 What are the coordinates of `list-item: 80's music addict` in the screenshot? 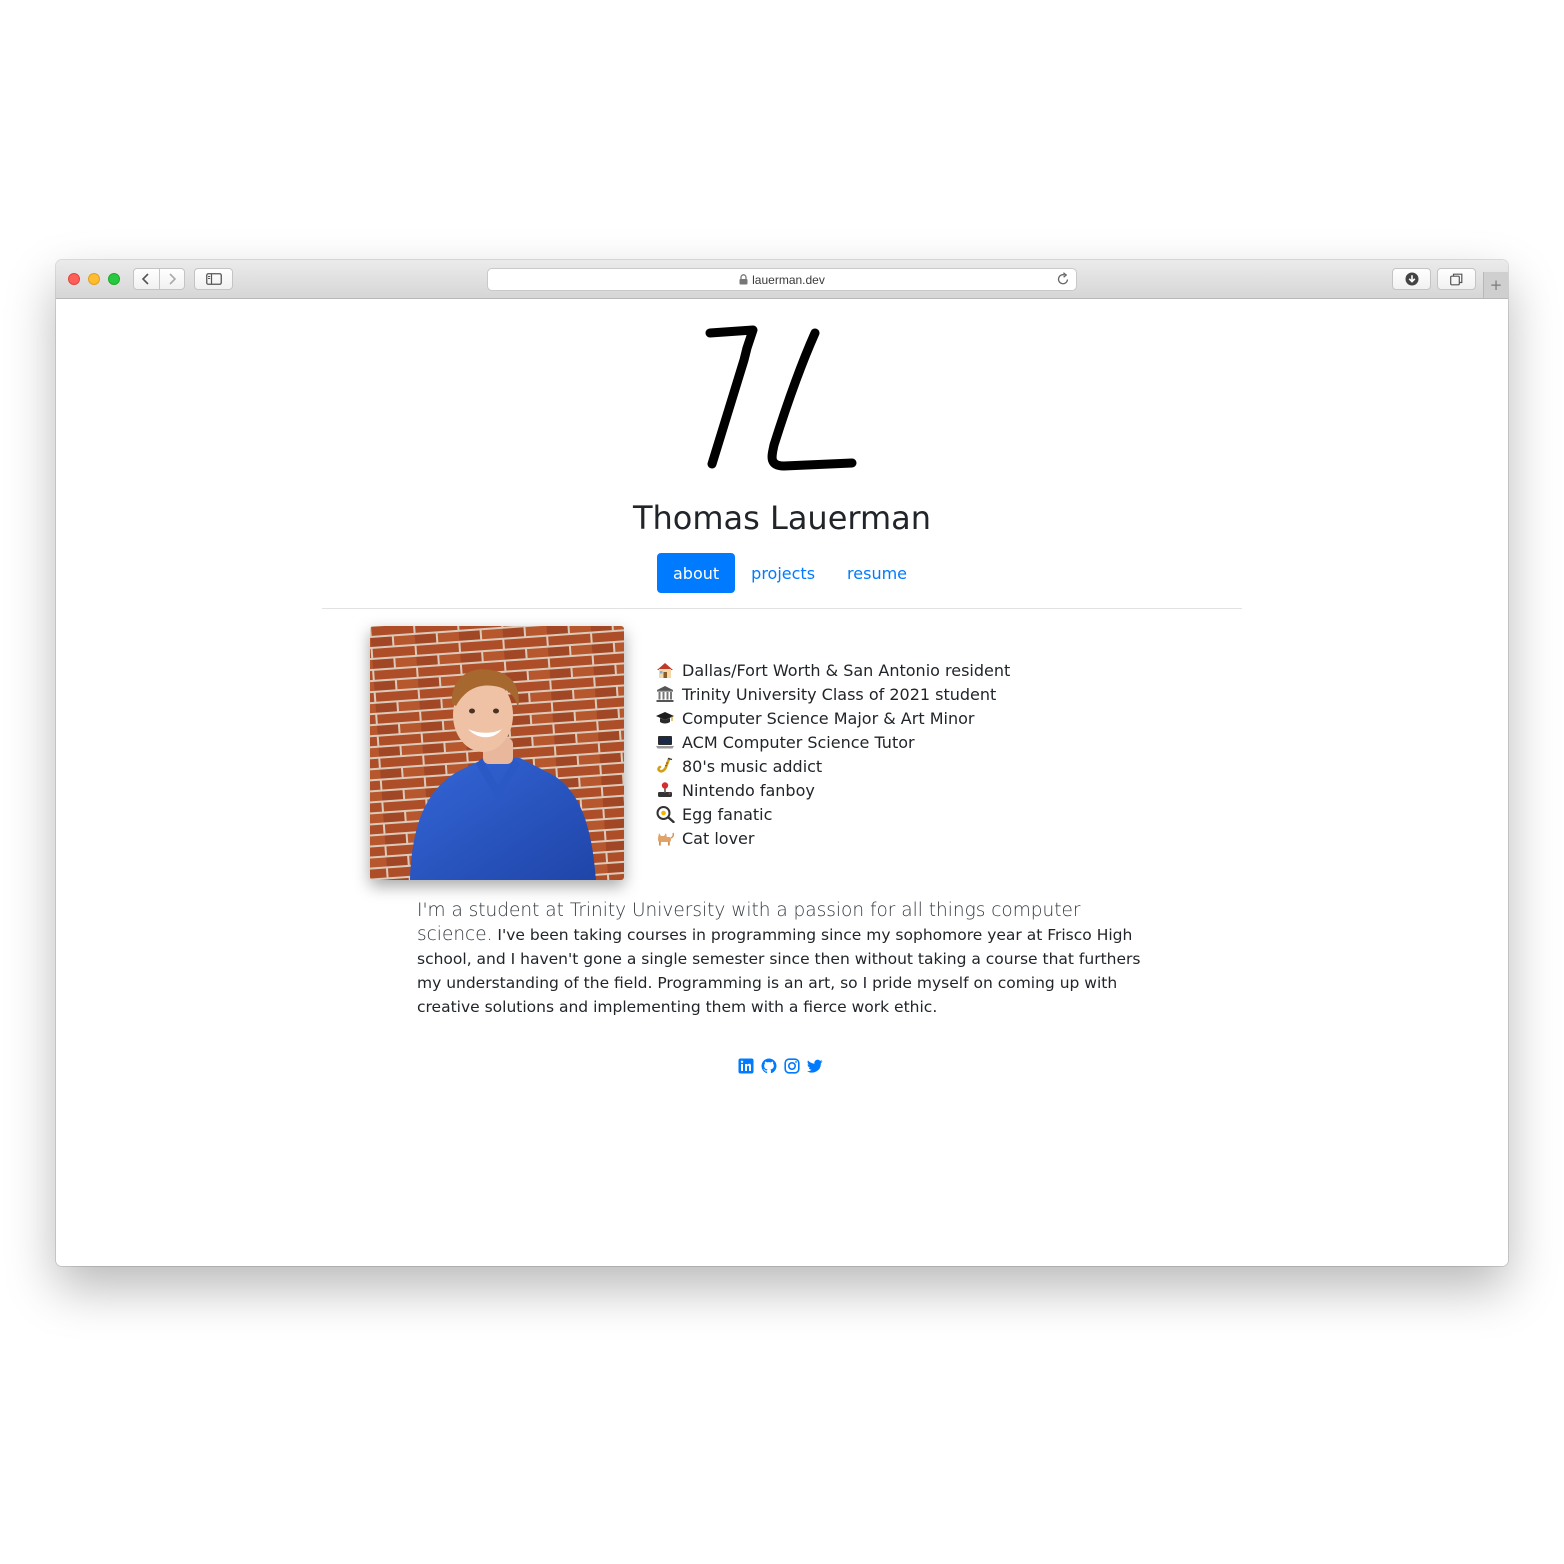 It's located at (832, 766).